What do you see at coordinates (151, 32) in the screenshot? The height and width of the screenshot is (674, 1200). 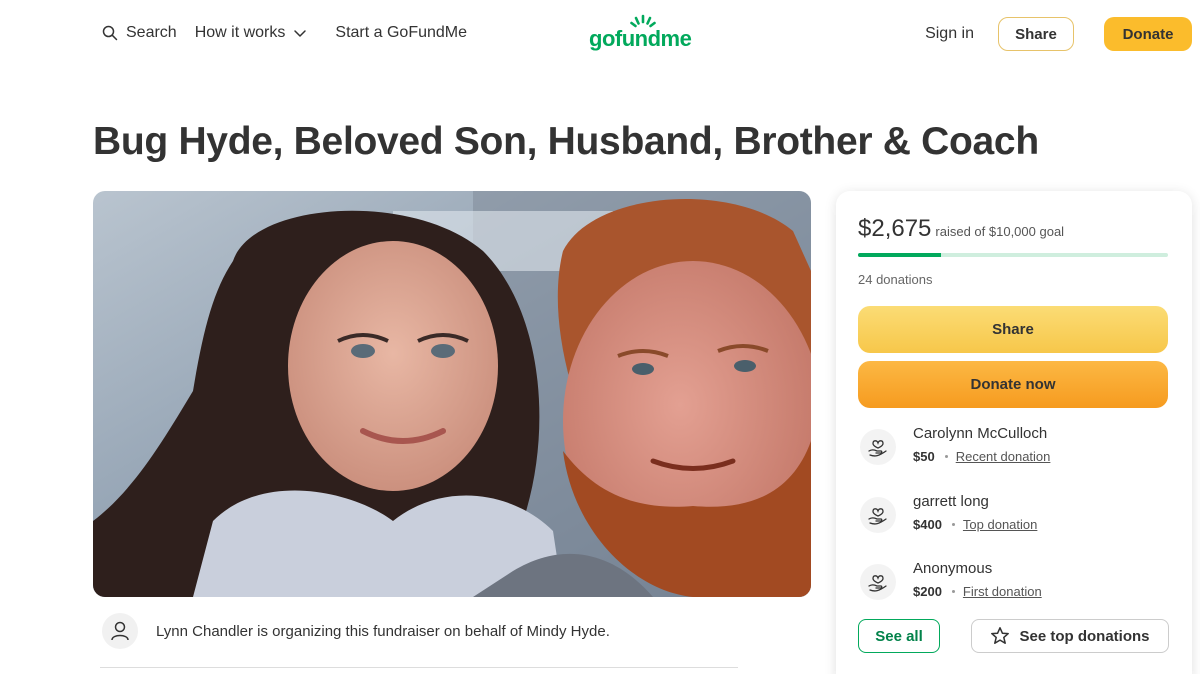 I see `search-label: Search` at bounding box center [151, 32].